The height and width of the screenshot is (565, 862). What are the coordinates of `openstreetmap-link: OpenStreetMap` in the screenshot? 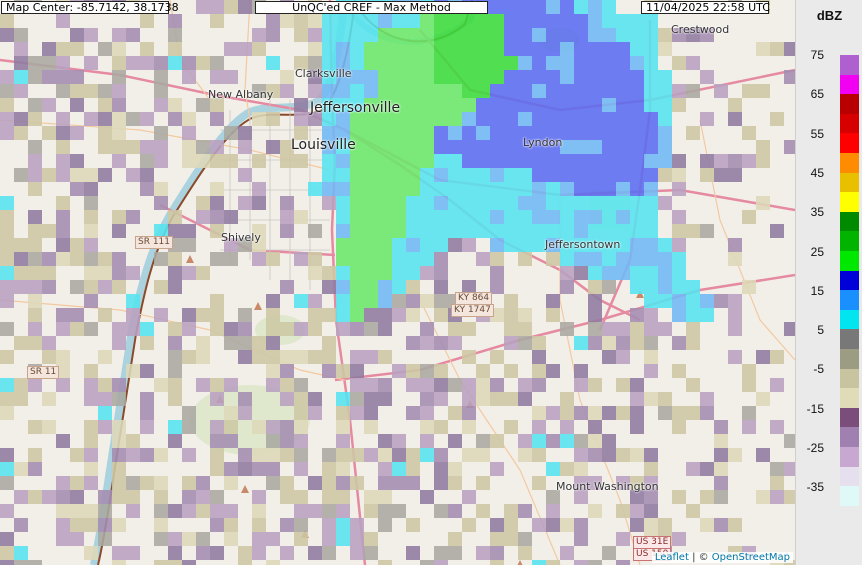 It's located at (751, 557).